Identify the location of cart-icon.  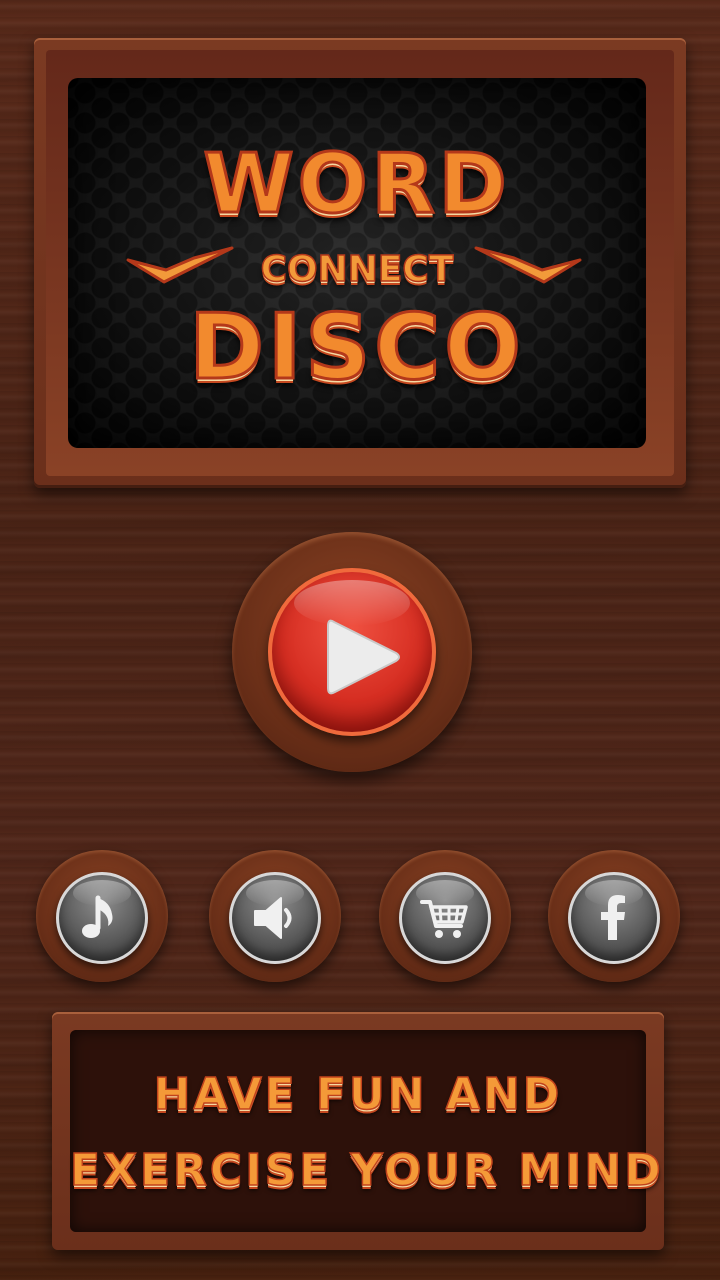
(444, 919).